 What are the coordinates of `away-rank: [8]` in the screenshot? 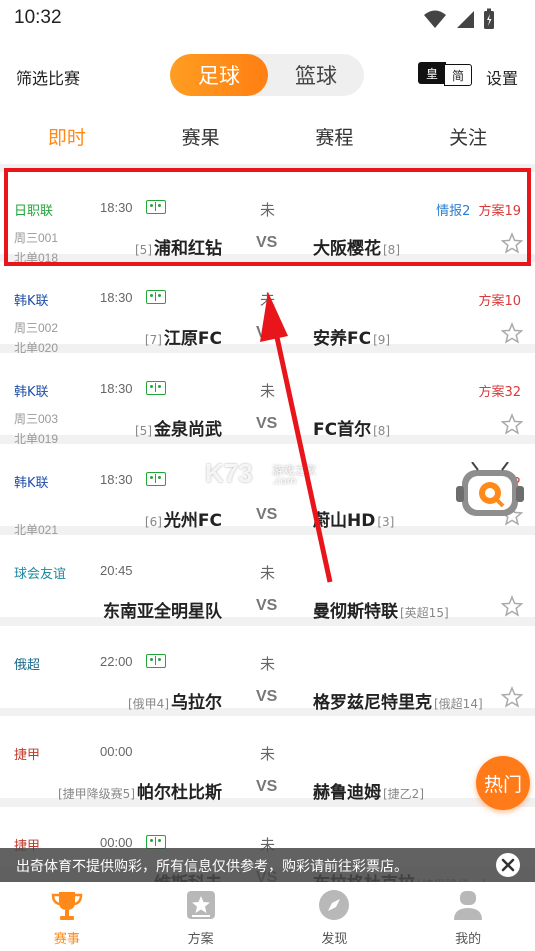 It's located at (382, 431).